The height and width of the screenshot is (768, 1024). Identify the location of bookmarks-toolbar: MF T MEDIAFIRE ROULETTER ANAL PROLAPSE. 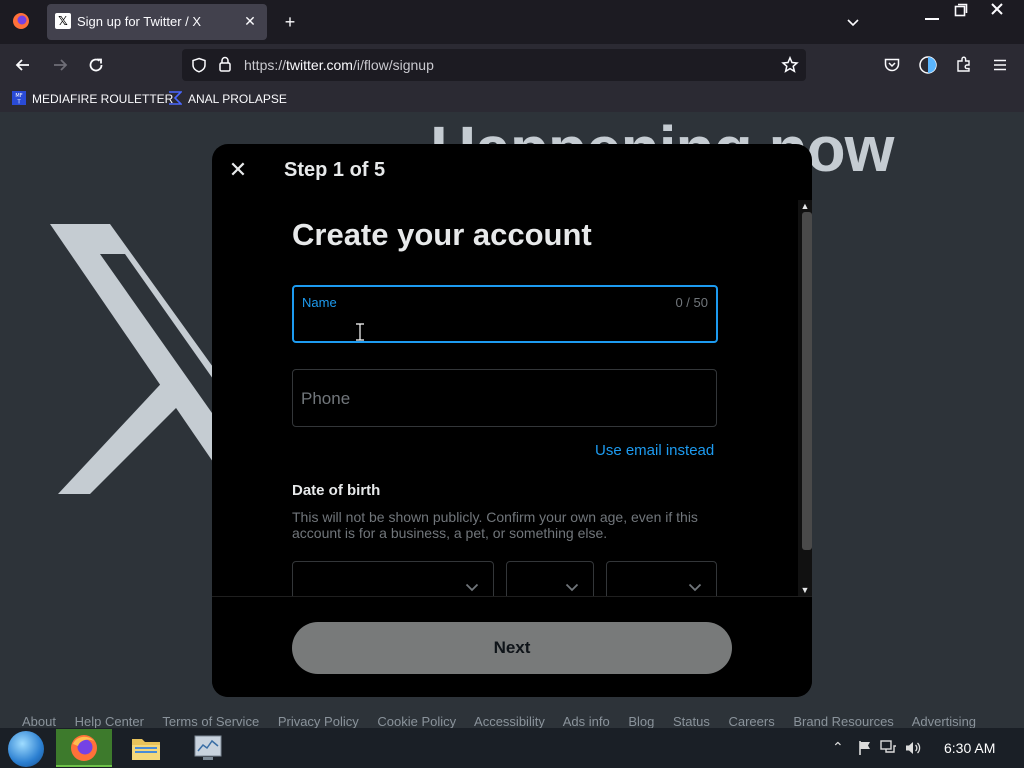
(512, 99).